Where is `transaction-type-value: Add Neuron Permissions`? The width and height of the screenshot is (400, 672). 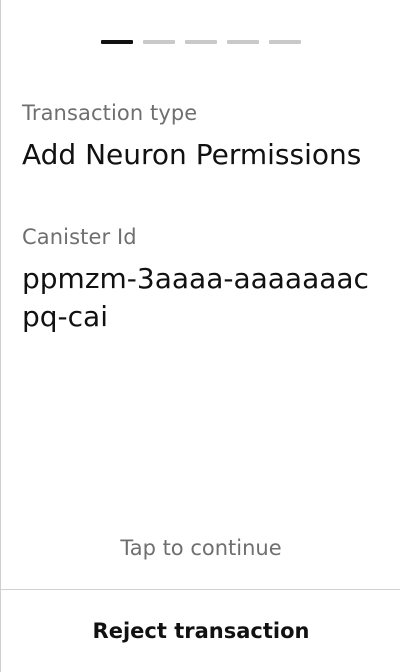 transaction-type-value: Add Neuron Permissions is located at coordinates (192, 154).